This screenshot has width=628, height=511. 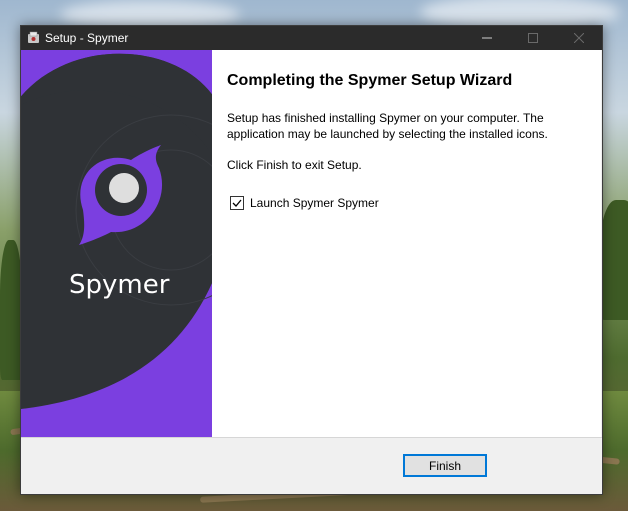 I want to click on minimize-icon, so click(x=487, y=38).